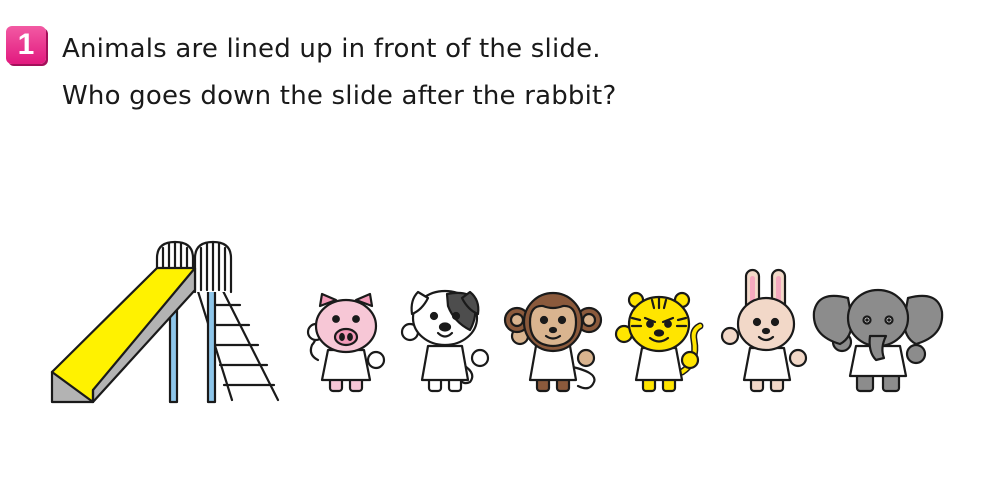  I want to click on monkey, so click(553, 342).